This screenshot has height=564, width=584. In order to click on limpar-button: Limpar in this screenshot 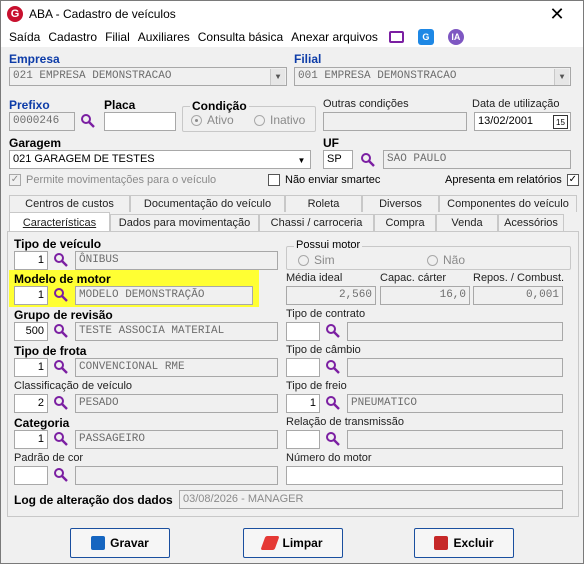, I will do `click(293, 543)`.